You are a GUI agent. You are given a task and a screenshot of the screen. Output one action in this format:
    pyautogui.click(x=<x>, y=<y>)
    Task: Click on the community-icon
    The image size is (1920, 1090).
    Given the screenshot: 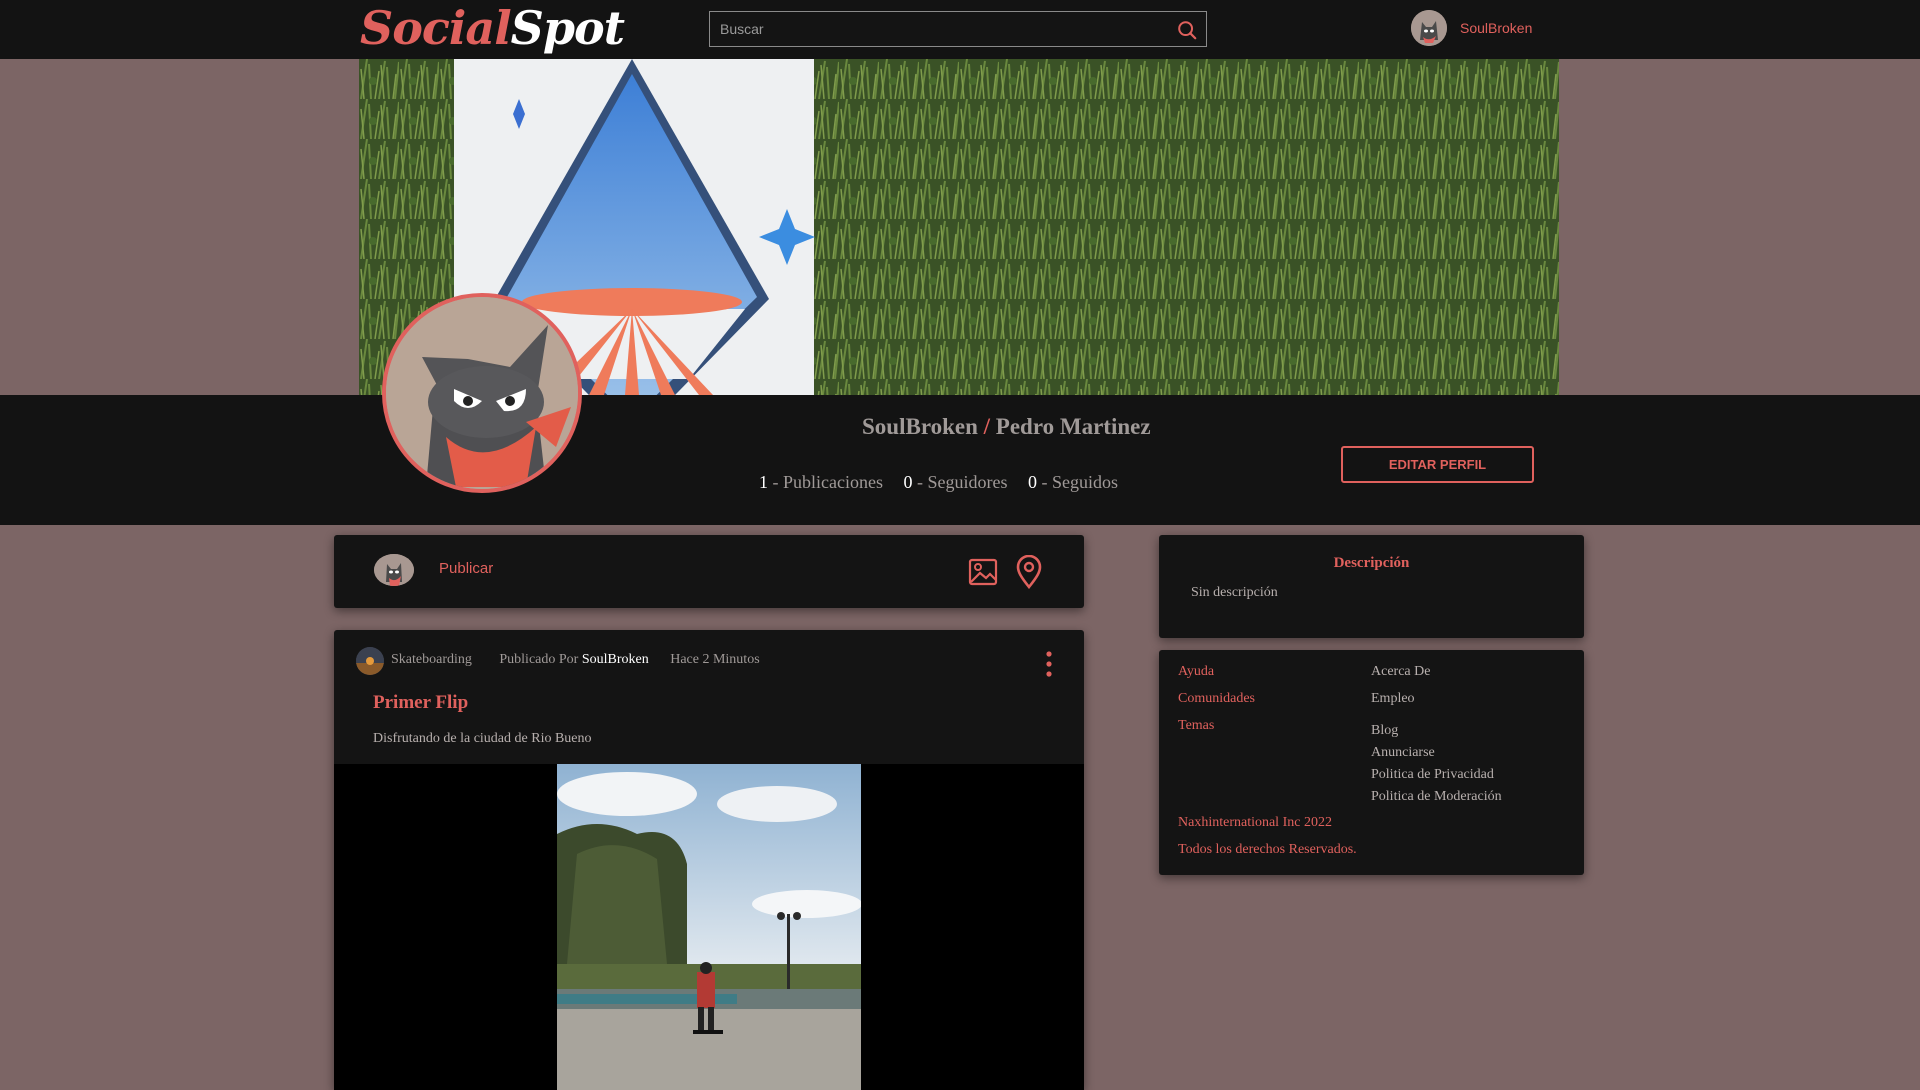 What is the action you would take?
    pyautogui.click(x=370, y=661)
    